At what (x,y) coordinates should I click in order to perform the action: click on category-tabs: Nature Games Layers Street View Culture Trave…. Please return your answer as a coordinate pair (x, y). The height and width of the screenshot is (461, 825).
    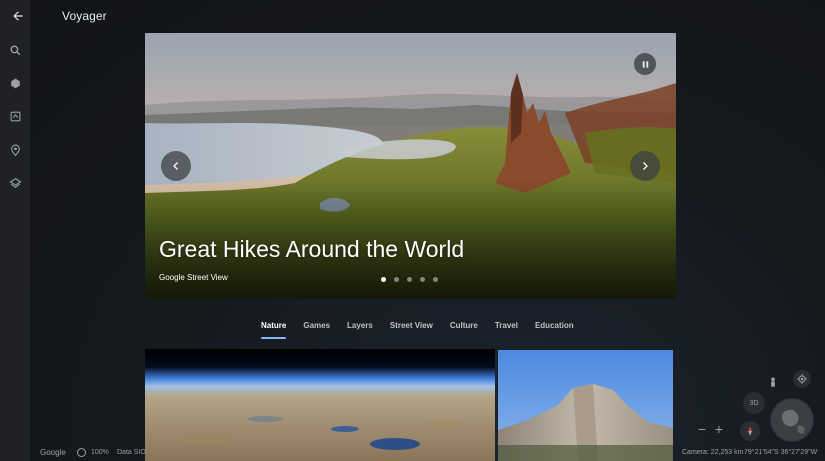
    Looking at the image, I should click on (420, 330).